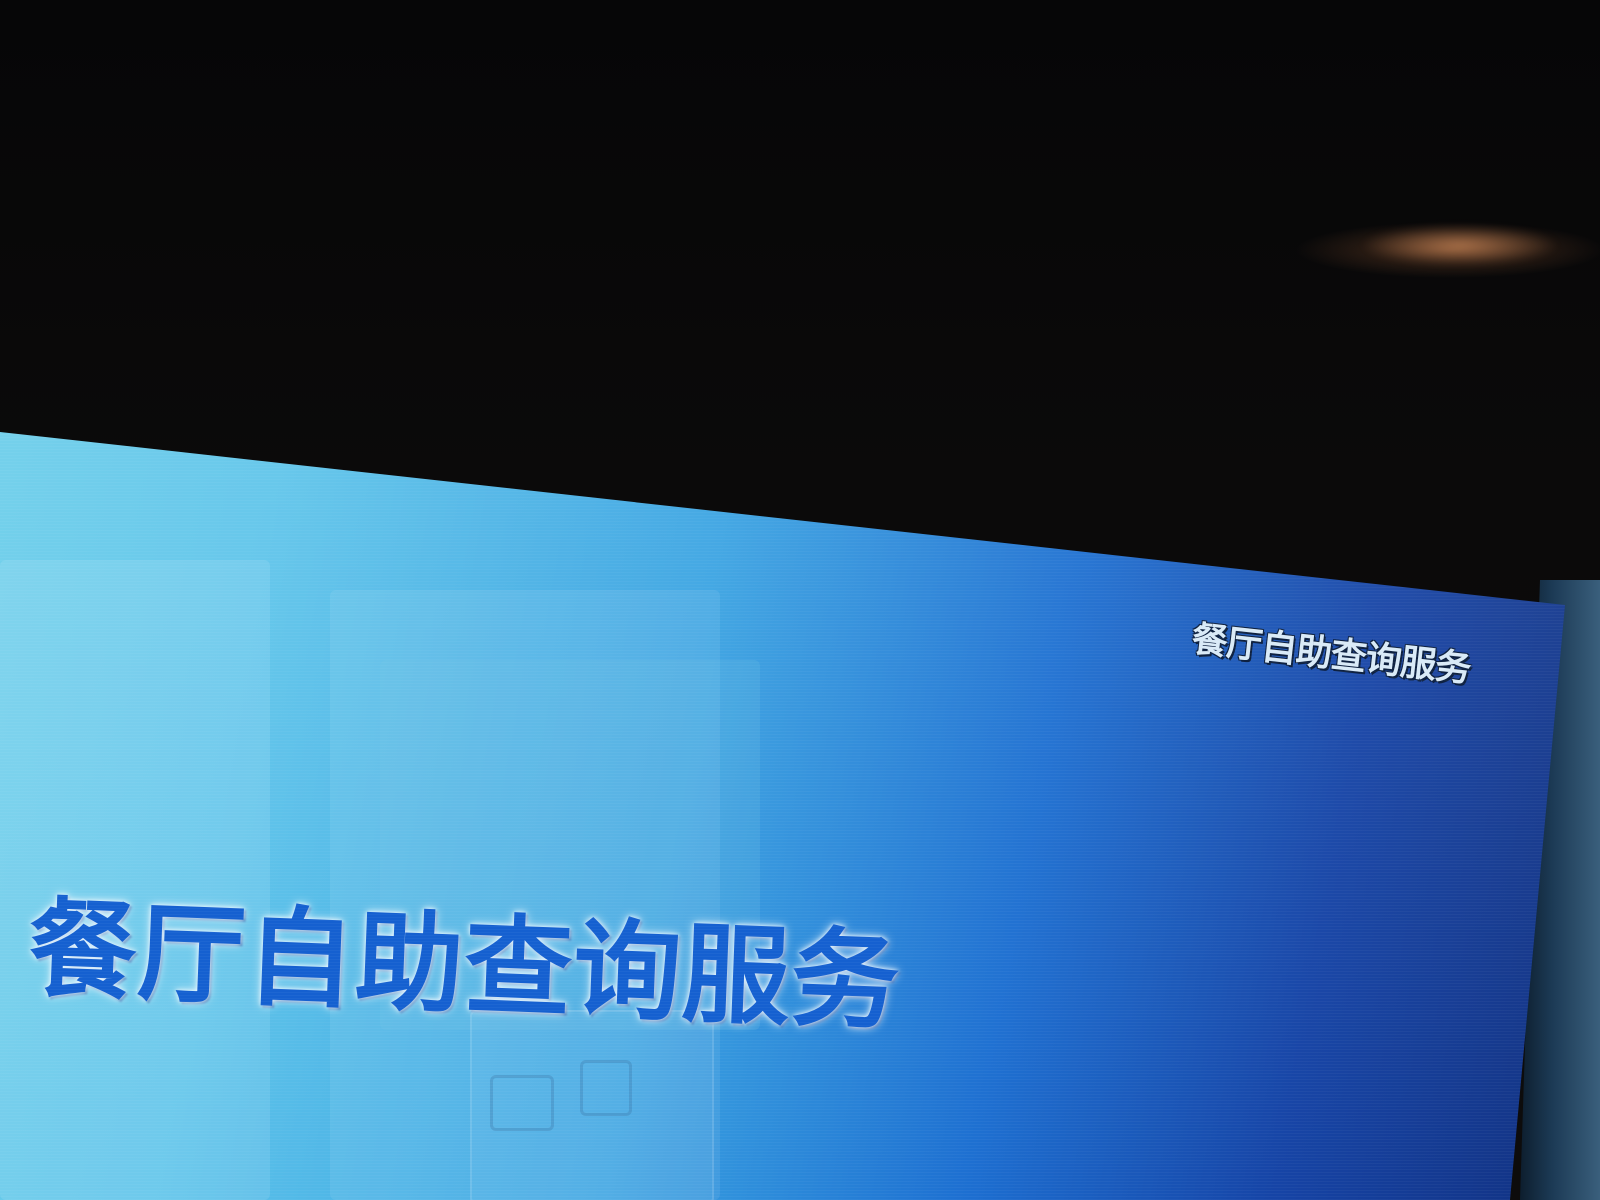 The image size is (1600, 1200). I want to click on light-reflection, so click(1460, 245).